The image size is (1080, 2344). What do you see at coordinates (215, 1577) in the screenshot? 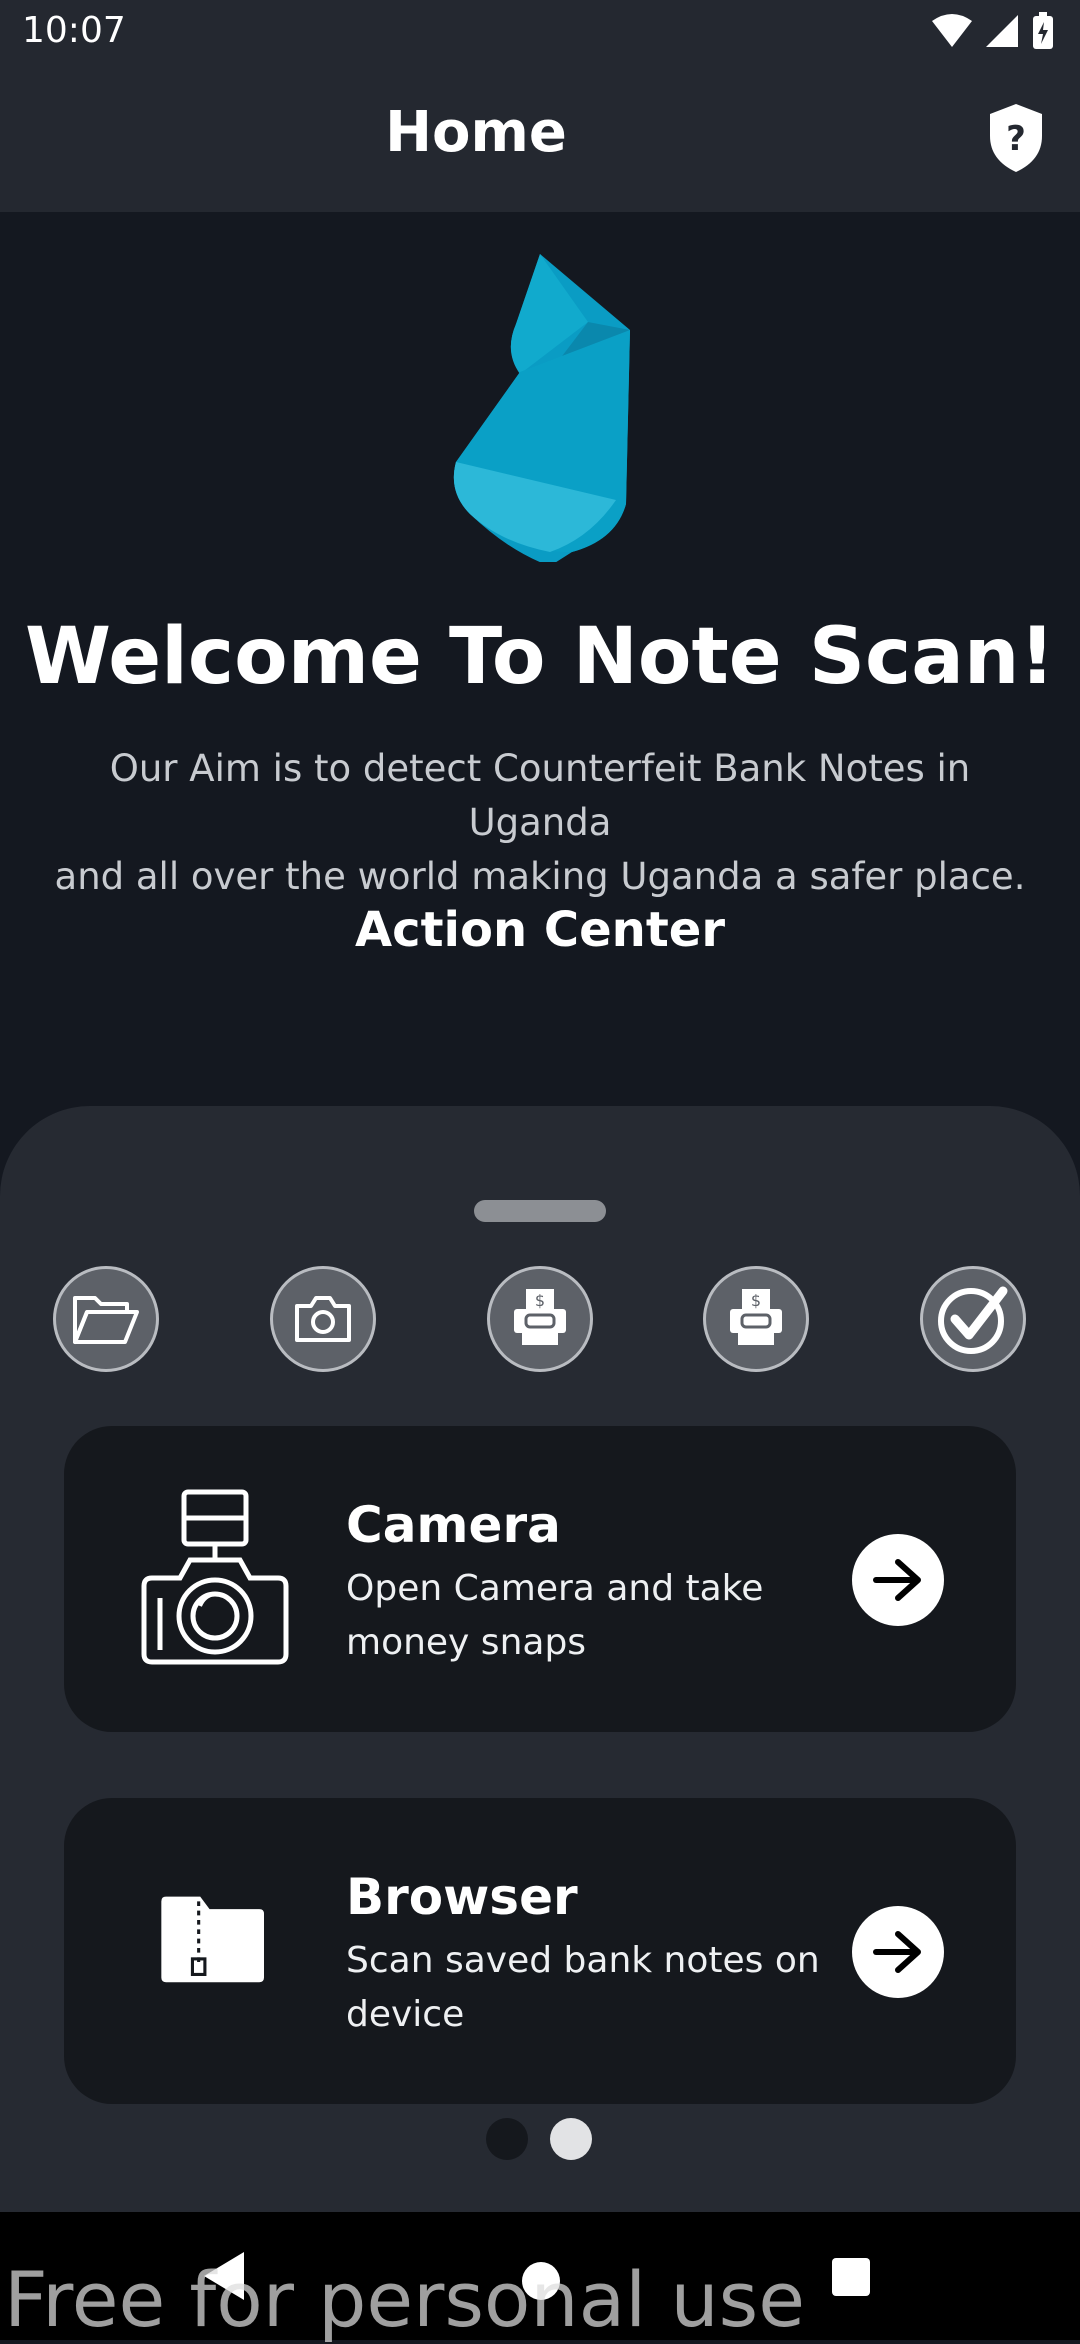
I see `camera-flash-icon` at bounding box center [215, 1577].